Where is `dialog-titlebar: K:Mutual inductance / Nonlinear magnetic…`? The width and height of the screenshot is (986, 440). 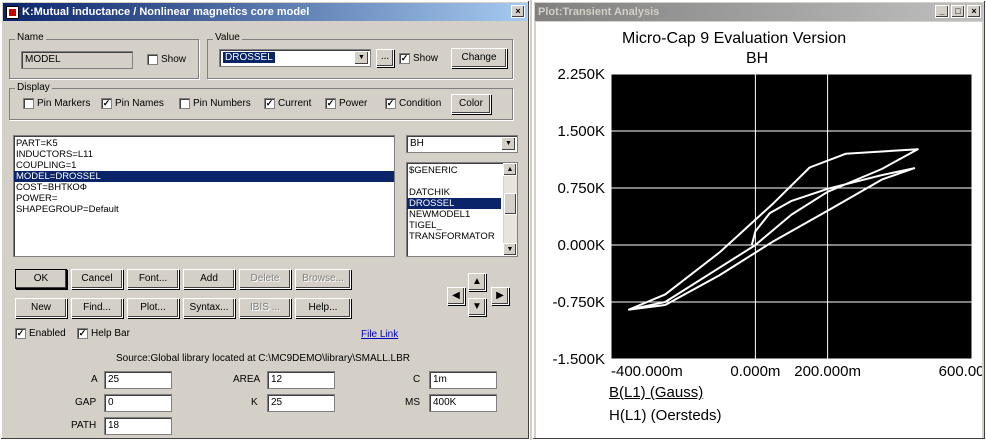 dialog-titlebar: K:Mutual inductance / Nonlinear magnetic… is located at coordinates (265, 12).